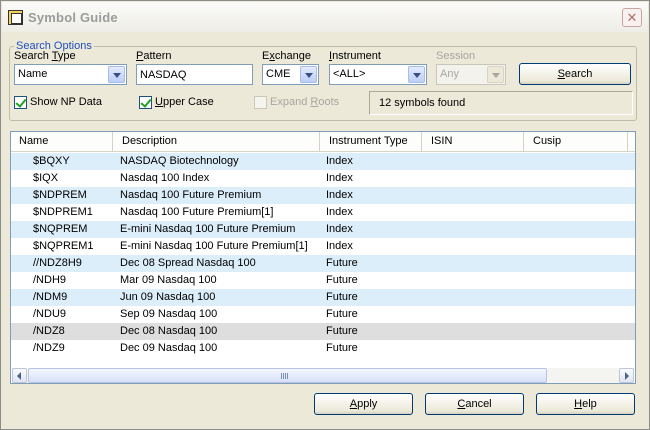 The width and height of the screenshot is (650, 430). Describe the element at coordinates (60, 195) in the screenshot. I see `cell-name: $NDPREM` at that location.